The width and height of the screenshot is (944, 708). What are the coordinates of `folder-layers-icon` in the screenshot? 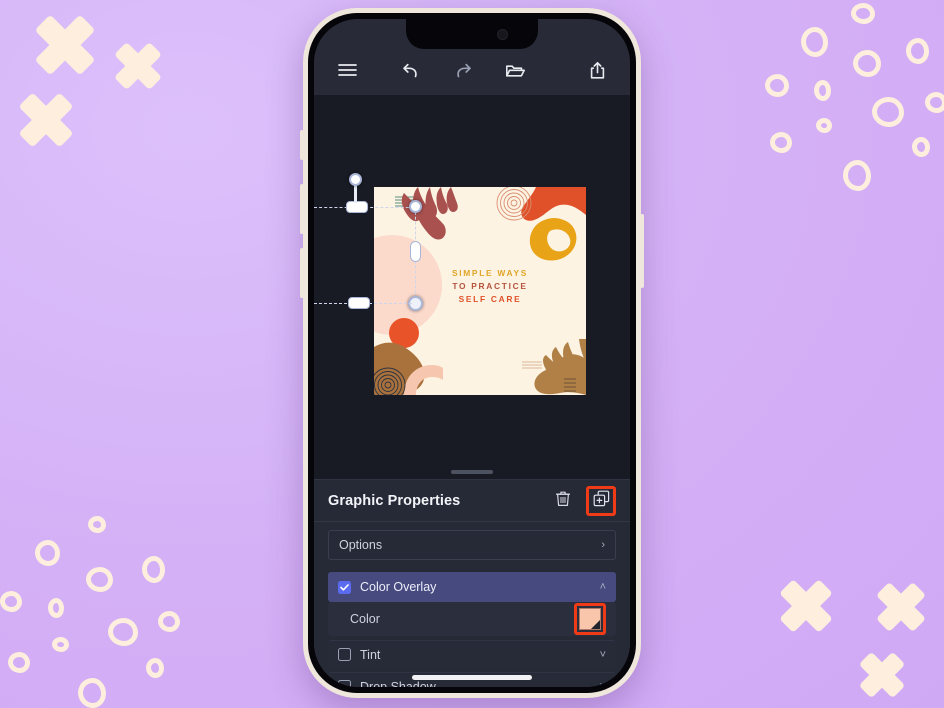 It's located at (515, 70).